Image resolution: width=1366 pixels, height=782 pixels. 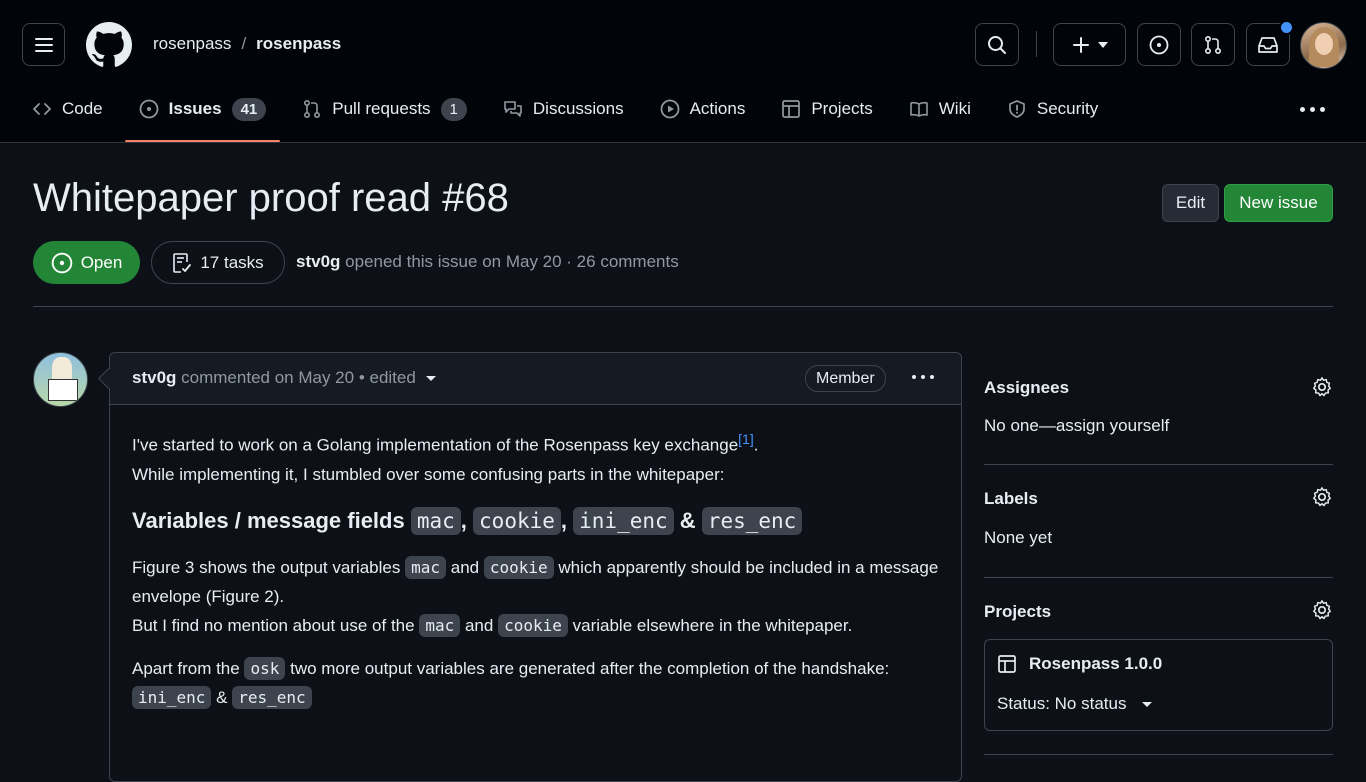 I want to click on tab-issues-label: Issues, so click(x=195, y=108).